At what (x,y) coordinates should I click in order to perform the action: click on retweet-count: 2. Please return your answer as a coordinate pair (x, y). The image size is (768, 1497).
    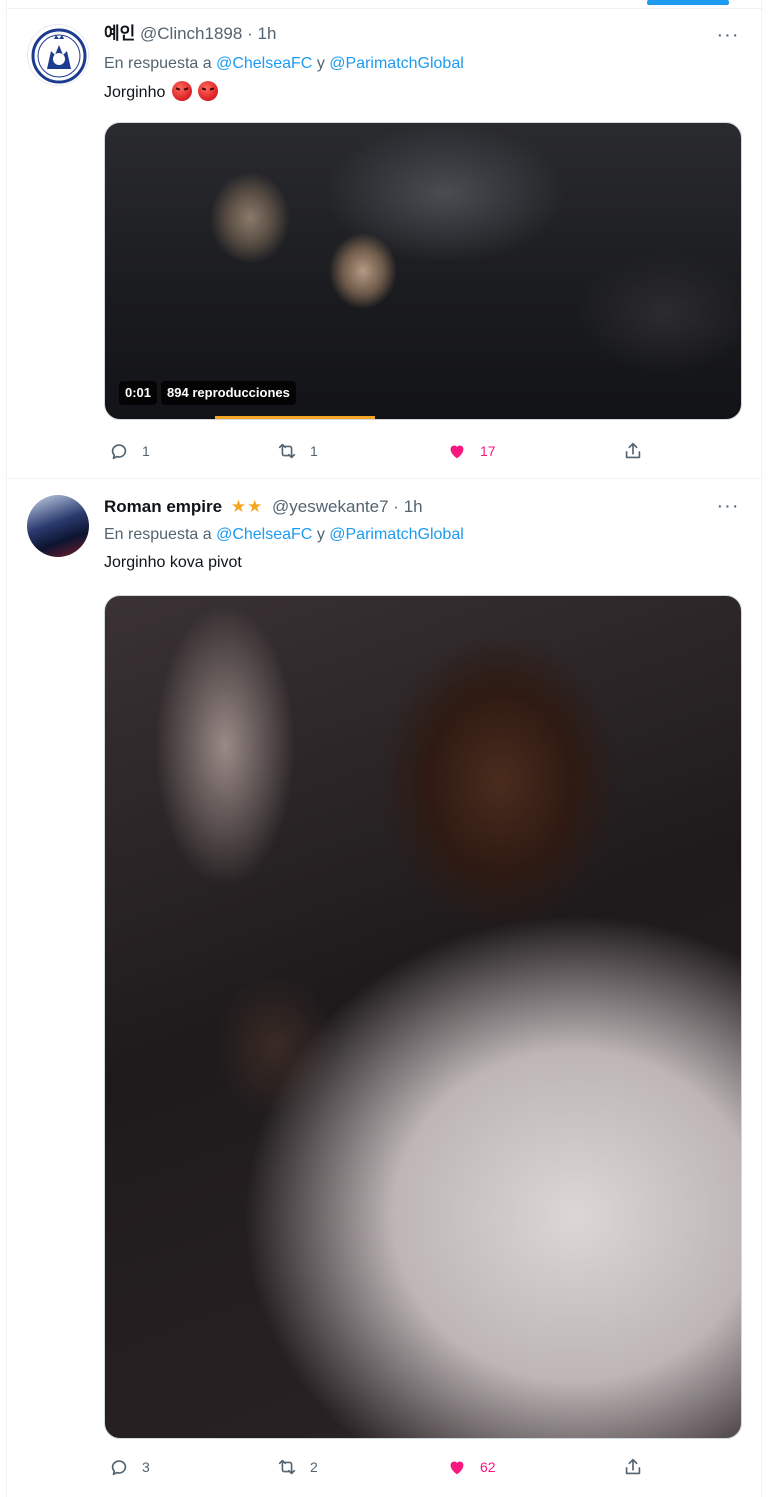
    Looking at the image, I should click on (314, 1467).